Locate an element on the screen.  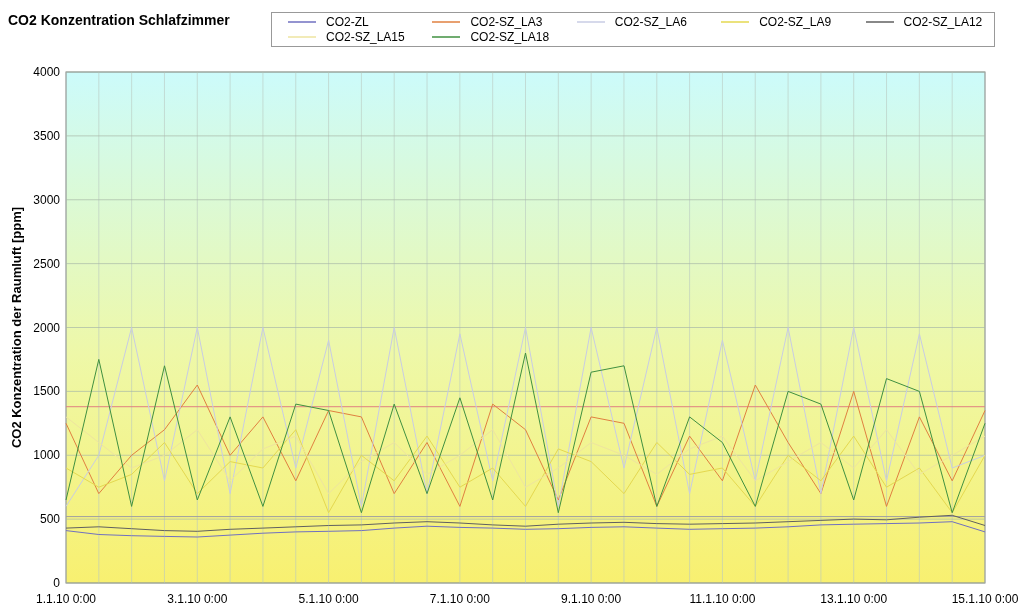
tick-label: 2000 is located at coordinates (46, 327).